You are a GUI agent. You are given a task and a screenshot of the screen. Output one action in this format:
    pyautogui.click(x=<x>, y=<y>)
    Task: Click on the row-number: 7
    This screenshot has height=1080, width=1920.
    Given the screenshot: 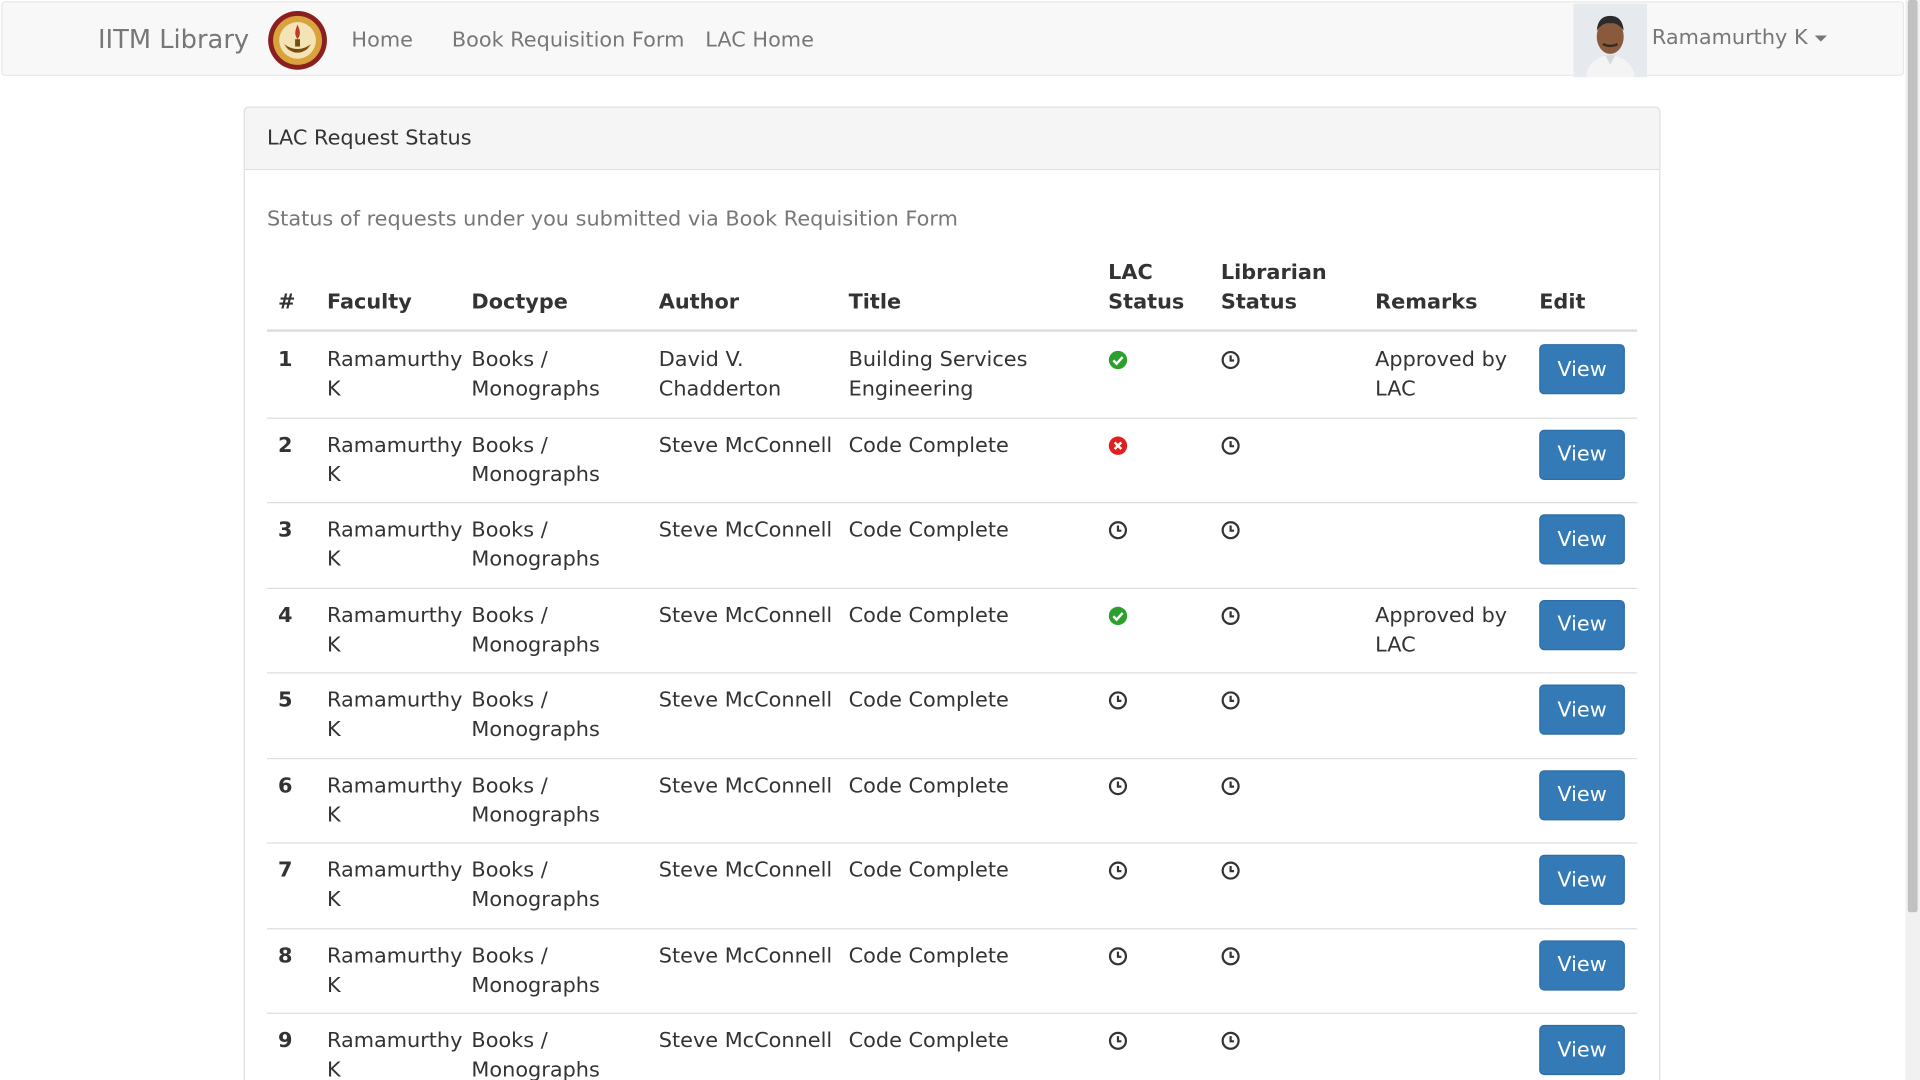 What is the action you would take?
    pyautogui.click(x=285, y=870)
    